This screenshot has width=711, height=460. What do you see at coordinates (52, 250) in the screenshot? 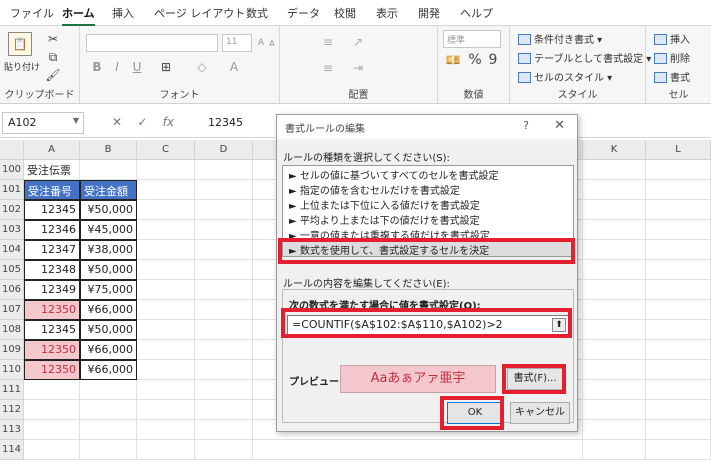
I see `cell-a: 12347` at bounding box center [52, 250].